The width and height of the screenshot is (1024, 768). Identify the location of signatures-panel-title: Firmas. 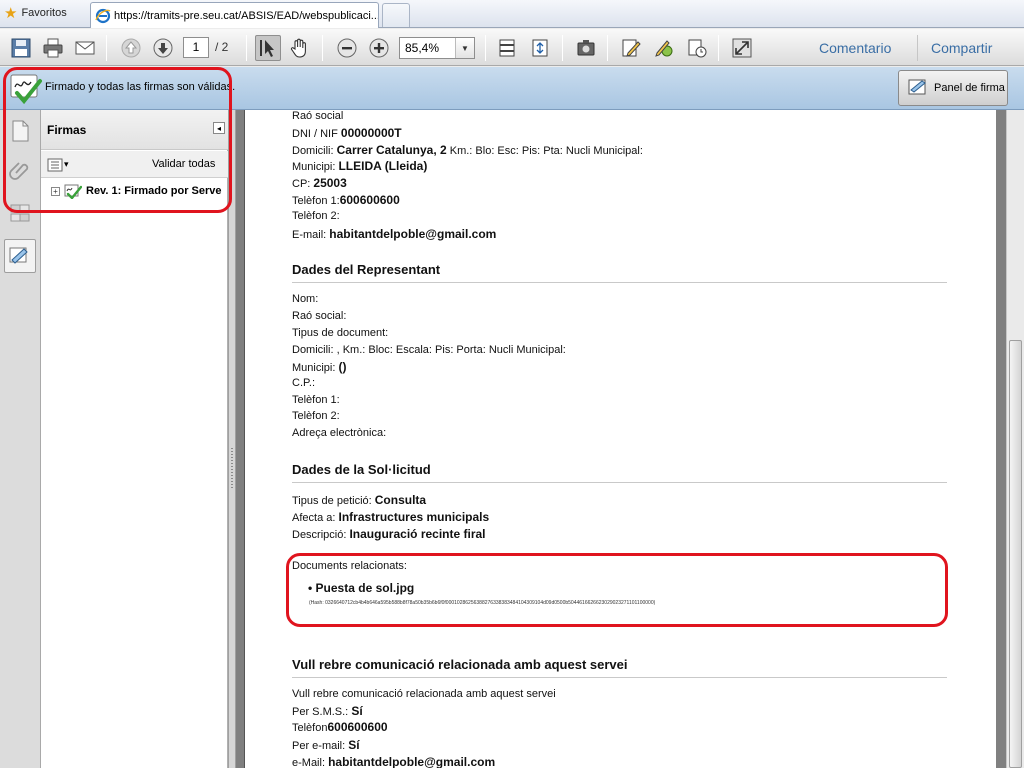
(67, 130).